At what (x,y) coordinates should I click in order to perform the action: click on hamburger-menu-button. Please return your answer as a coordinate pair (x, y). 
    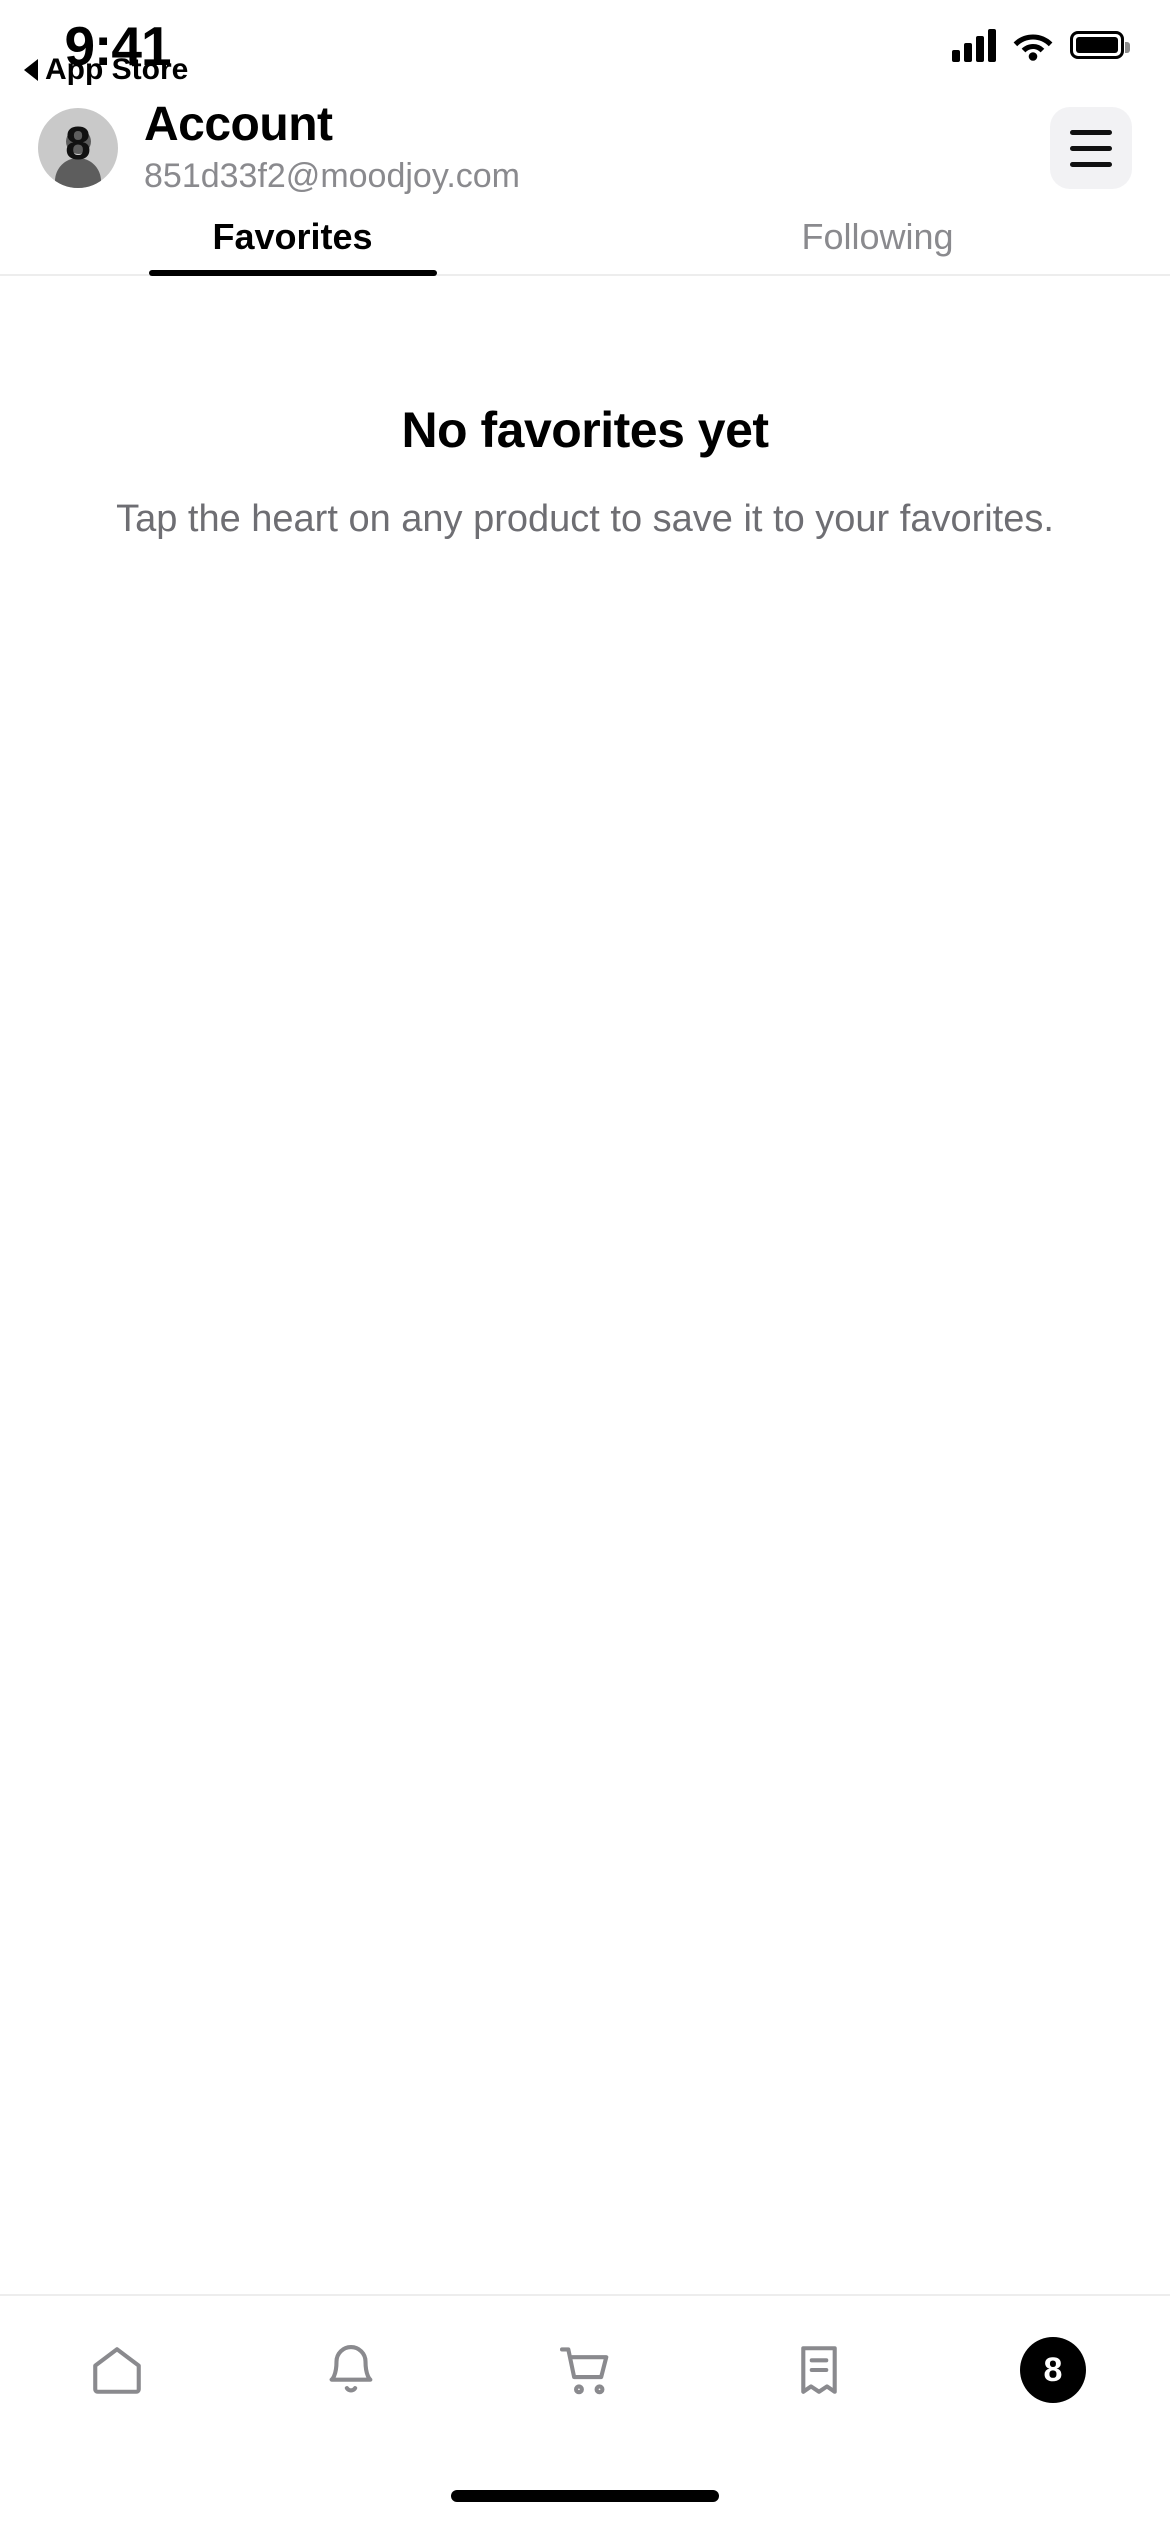
    Looking at the image, I should click on (1091, 148).